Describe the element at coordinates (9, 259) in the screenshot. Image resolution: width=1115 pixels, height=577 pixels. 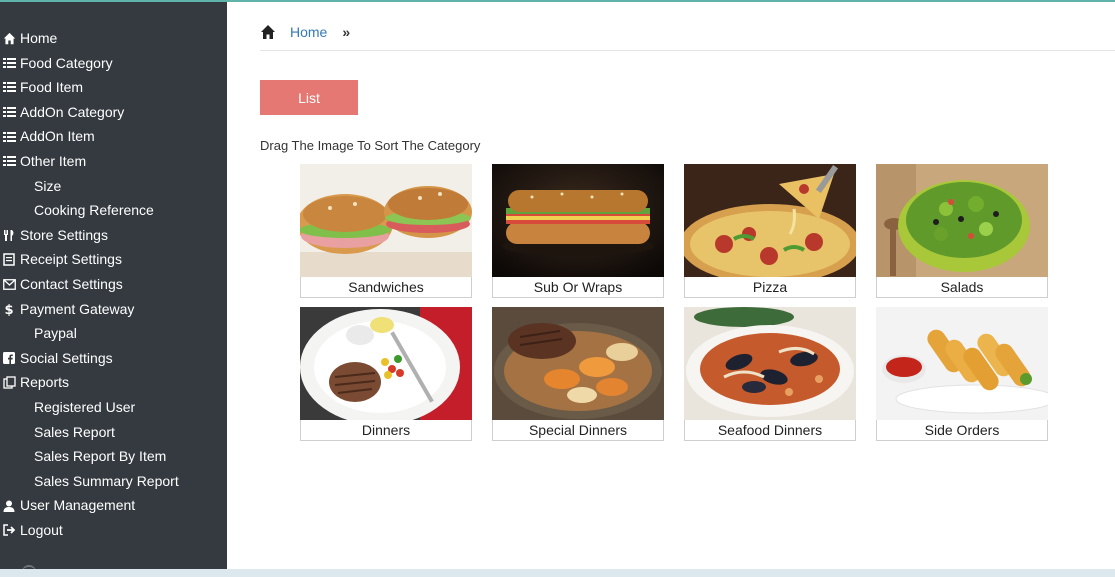
I see `receipt-icon` at that location.